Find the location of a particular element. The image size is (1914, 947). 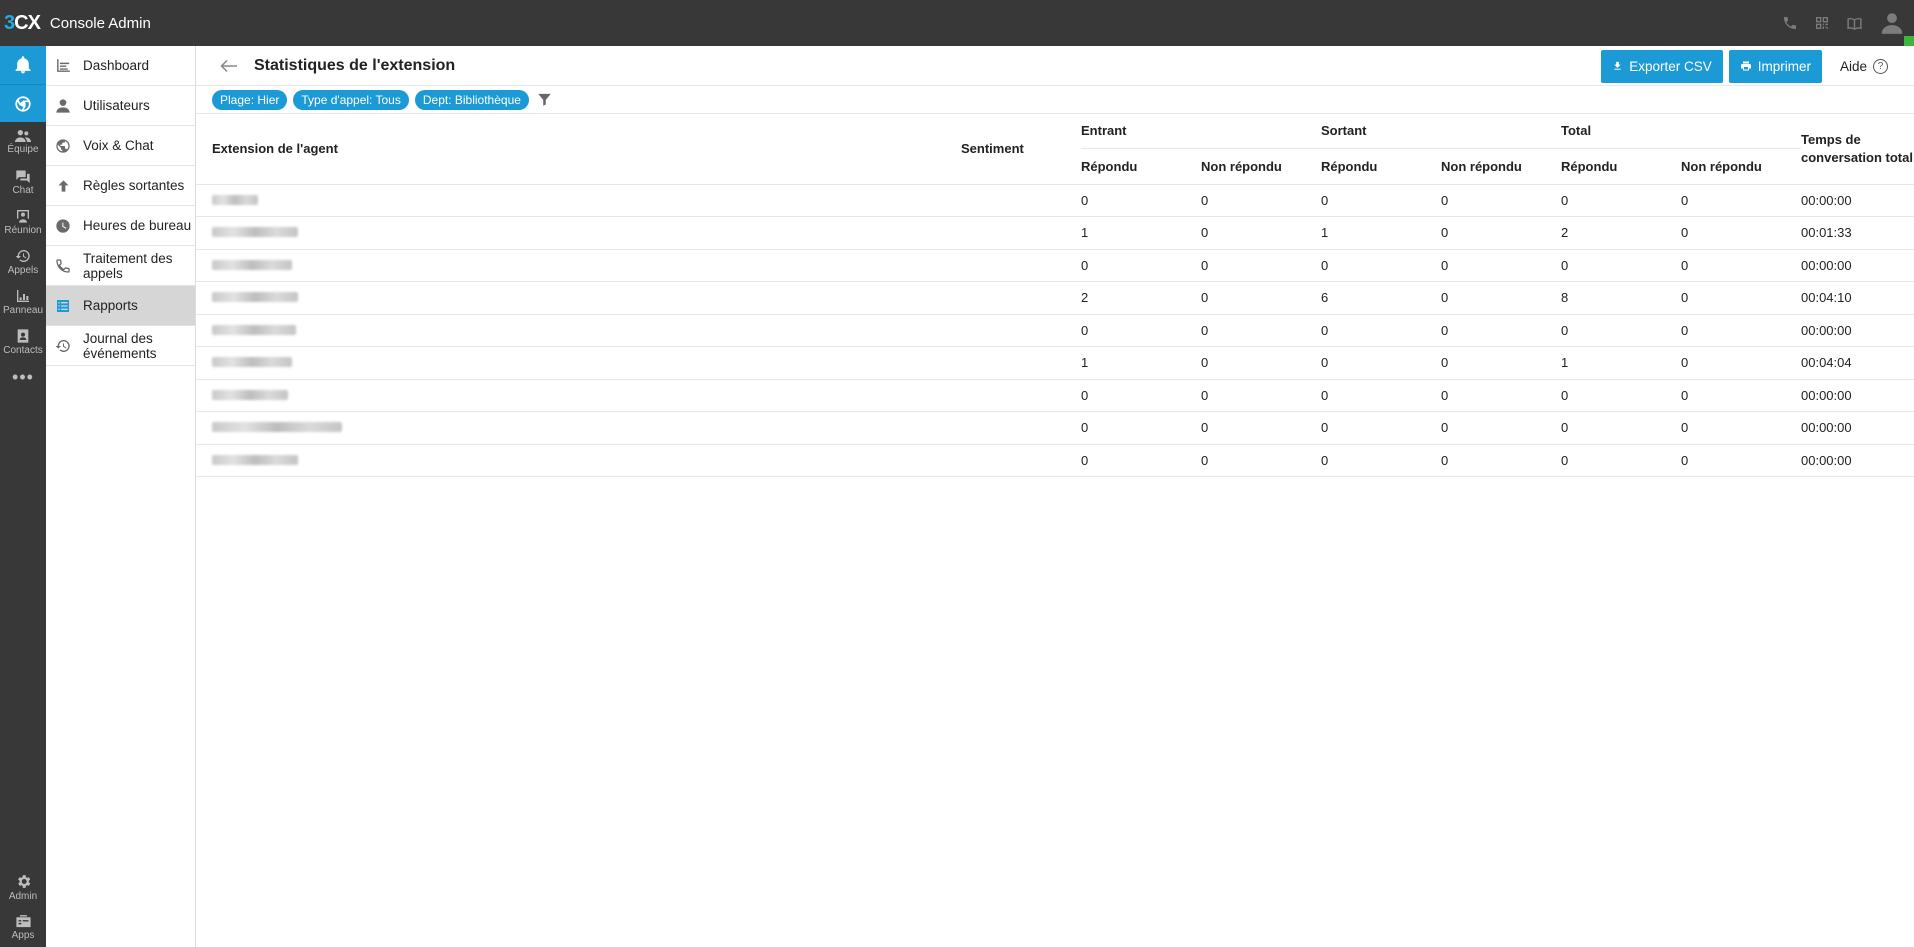

browser-extension-icon is located at coordinates (23, 103).